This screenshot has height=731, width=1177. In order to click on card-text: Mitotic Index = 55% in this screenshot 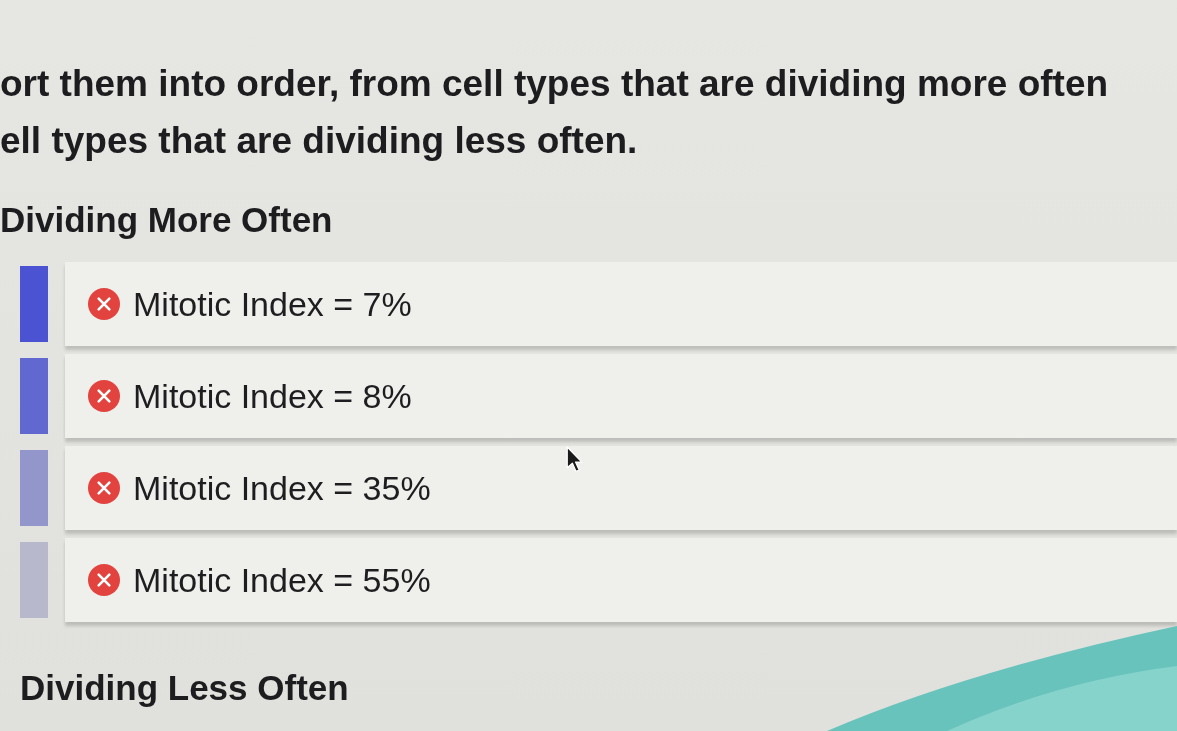, I will do `click(282, 580)`.